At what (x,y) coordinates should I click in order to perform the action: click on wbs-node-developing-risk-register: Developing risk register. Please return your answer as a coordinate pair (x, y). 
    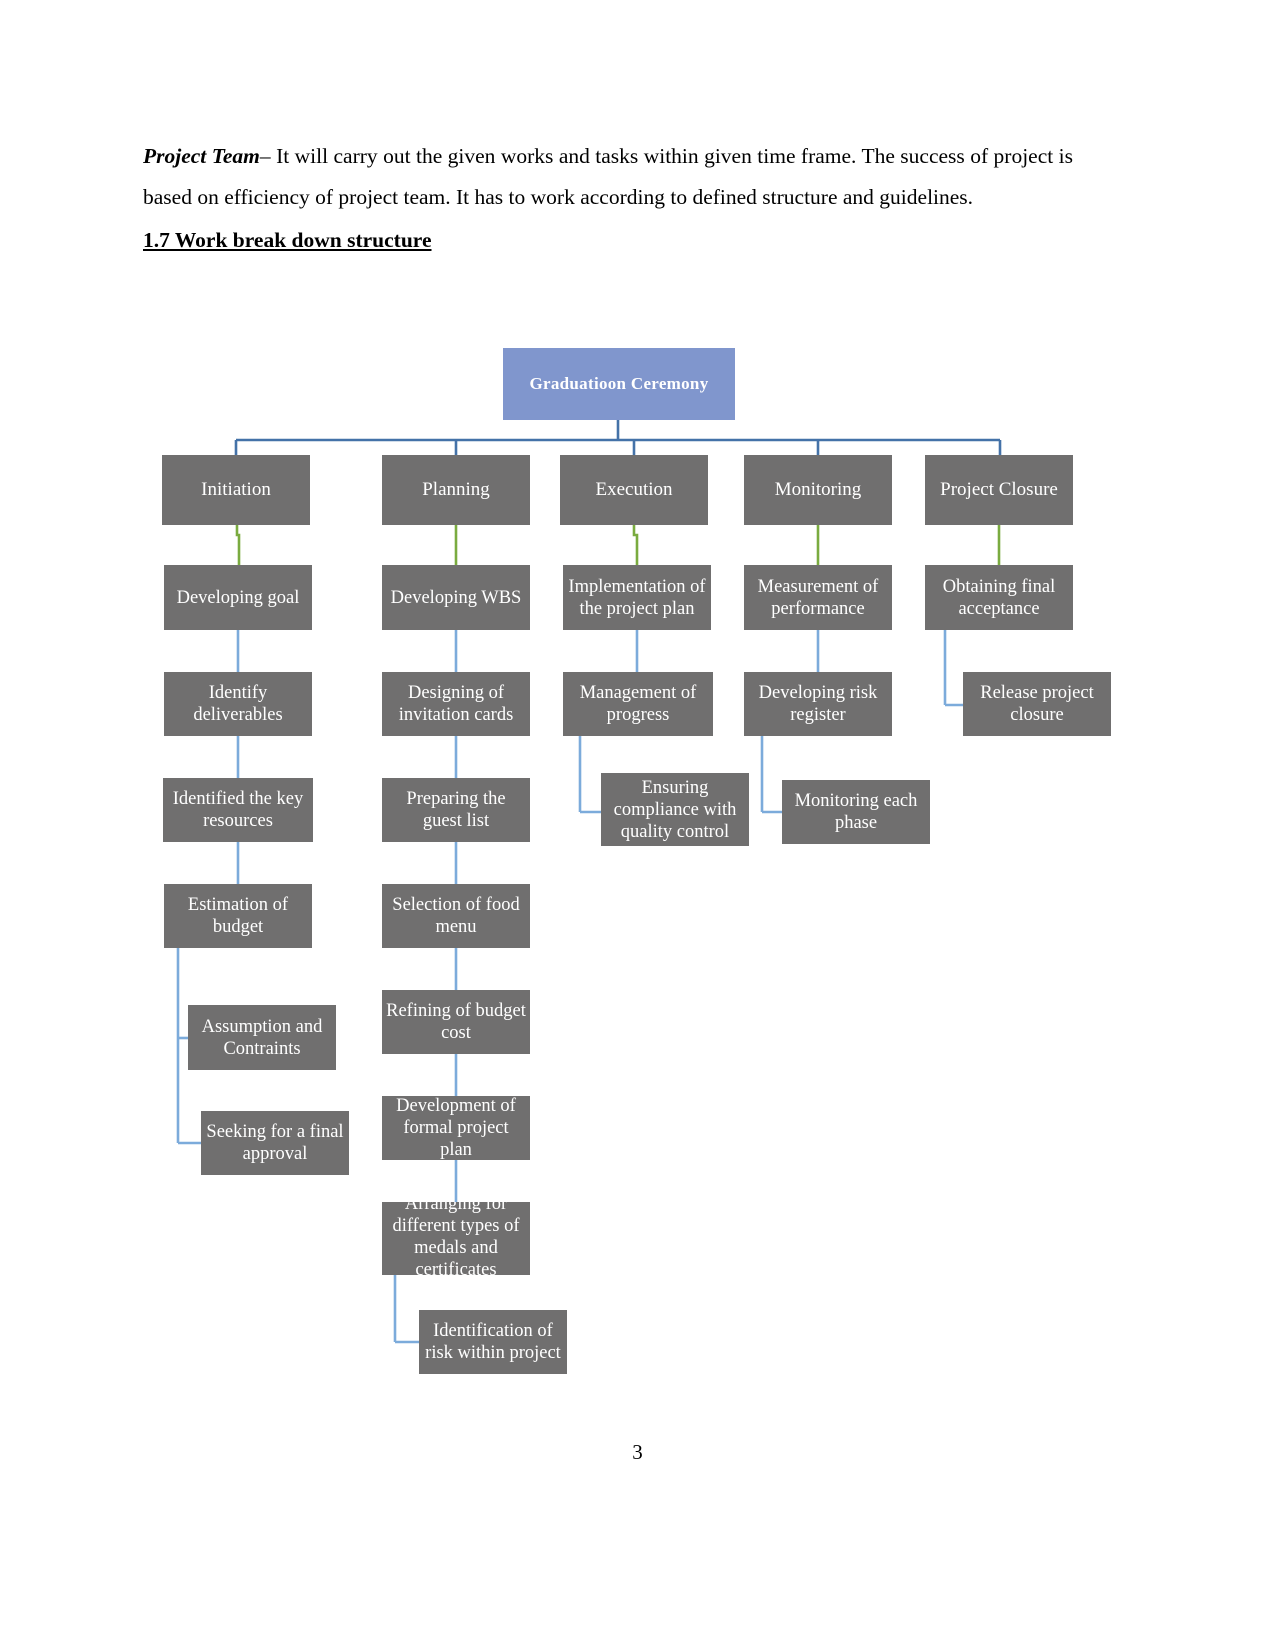
    Looking at the image, I should click on (818, 704).